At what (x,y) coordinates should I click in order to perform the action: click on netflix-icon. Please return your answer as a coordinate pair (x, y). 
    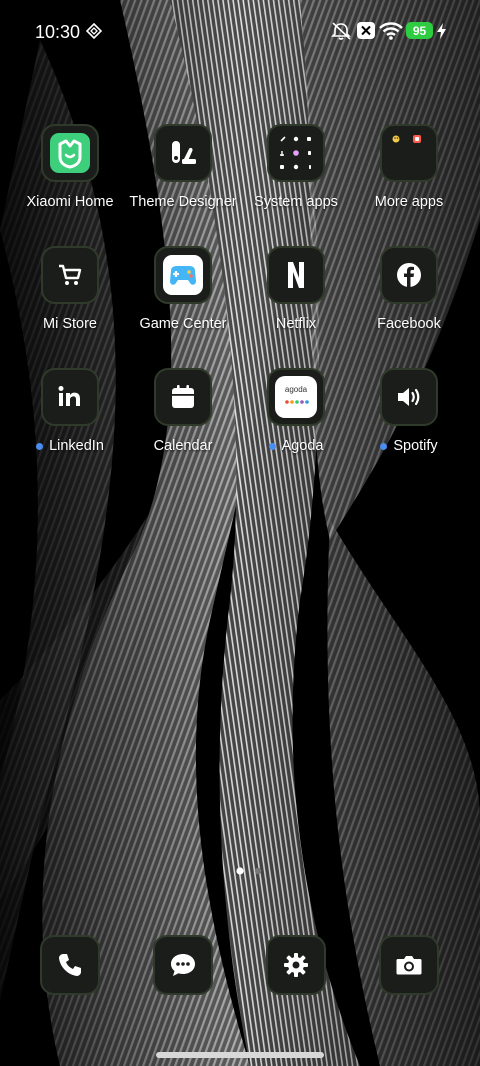
    Looking at the image, I should click on (296, 275).